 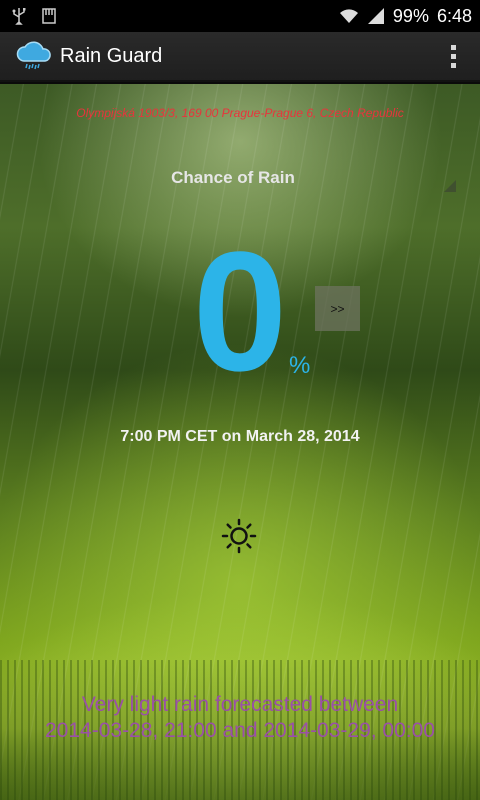 What do you see at coordinates (453, 56) in the screenshot?
I see `overflow-menu-icon` at bounding box center [453, 56].